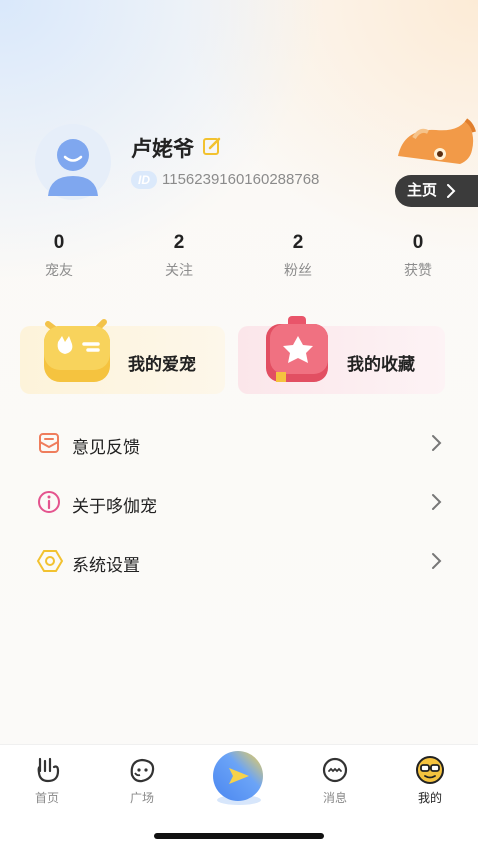  I want to click on stat-label: 宠友, so click(59, 270).